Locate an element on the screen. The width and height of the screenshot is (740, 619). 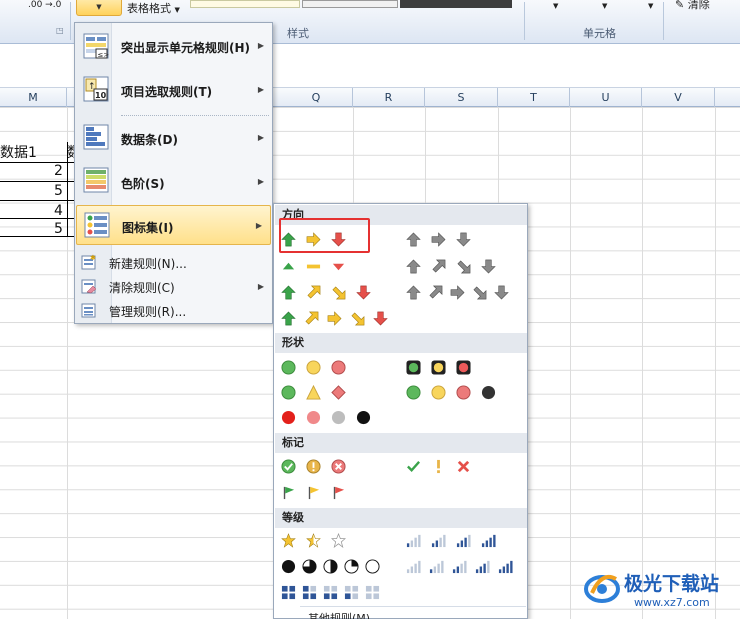
arrow-down-right-gray-icon is located at coordinates (480, 293).